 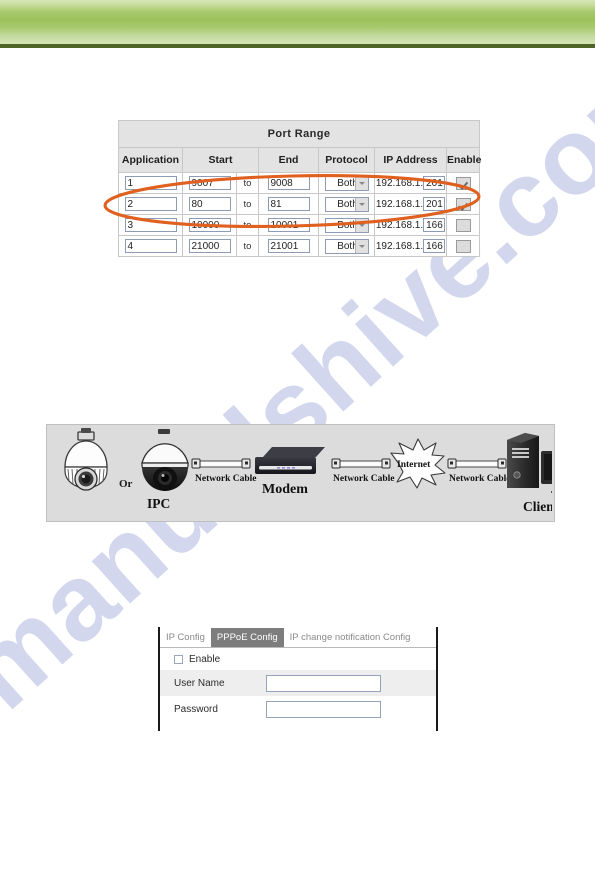 I want to click on column-header-application: Application, so click(x=150, y=160).